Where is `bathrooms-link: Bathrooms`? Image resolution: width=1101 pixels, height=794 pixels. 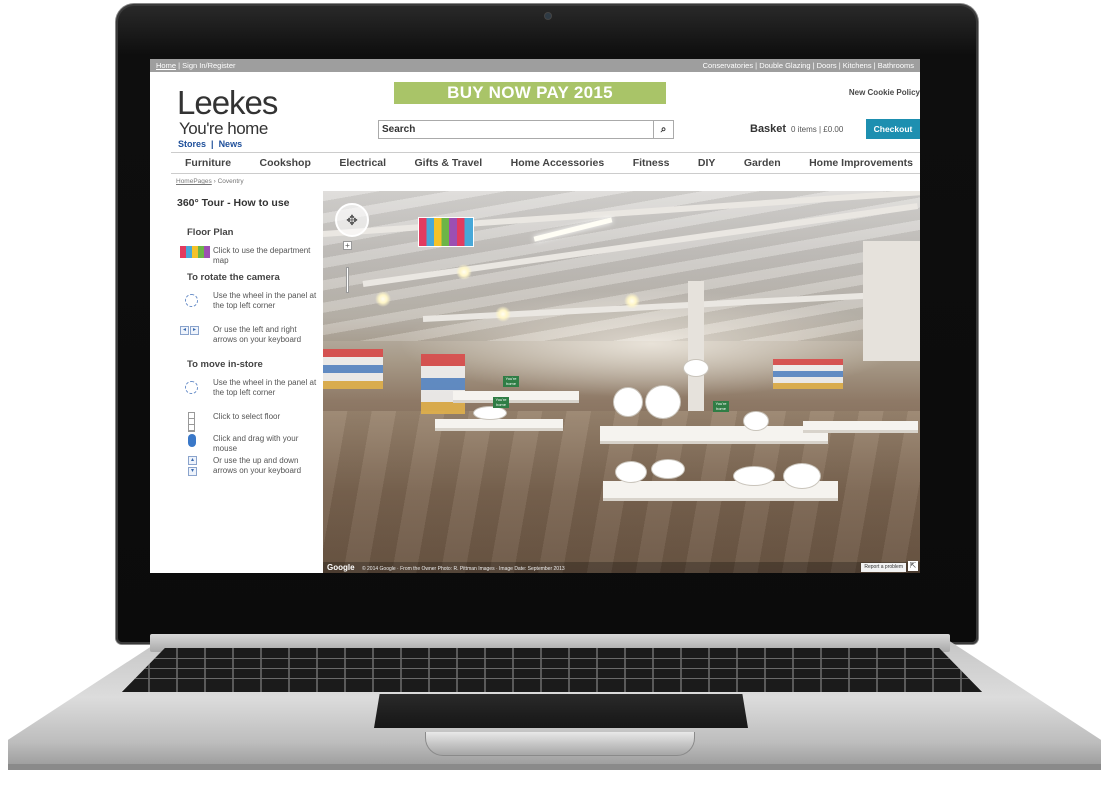 bathrooms-link: Bathrooms is located at coordinates (896, 65).